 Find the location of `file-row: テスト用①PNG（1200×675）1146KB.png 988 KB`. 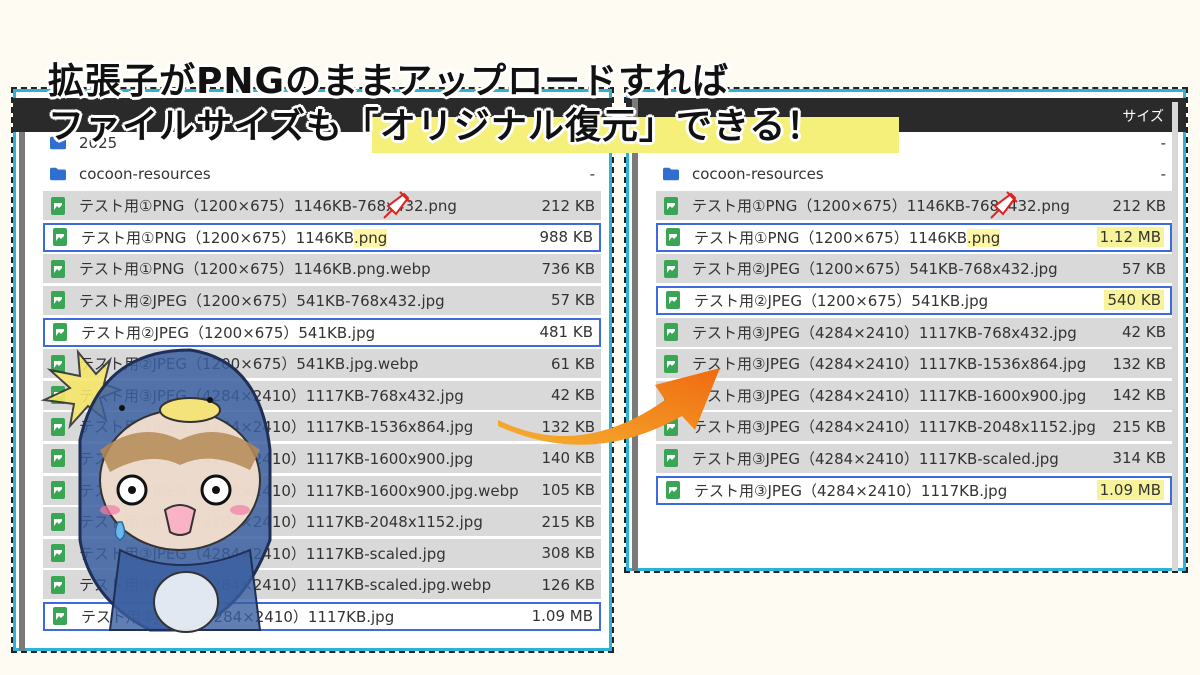

file-row: テスト用①PNG（1200×675）1146KB.png 988 KB is located at coordinates (322, 237).